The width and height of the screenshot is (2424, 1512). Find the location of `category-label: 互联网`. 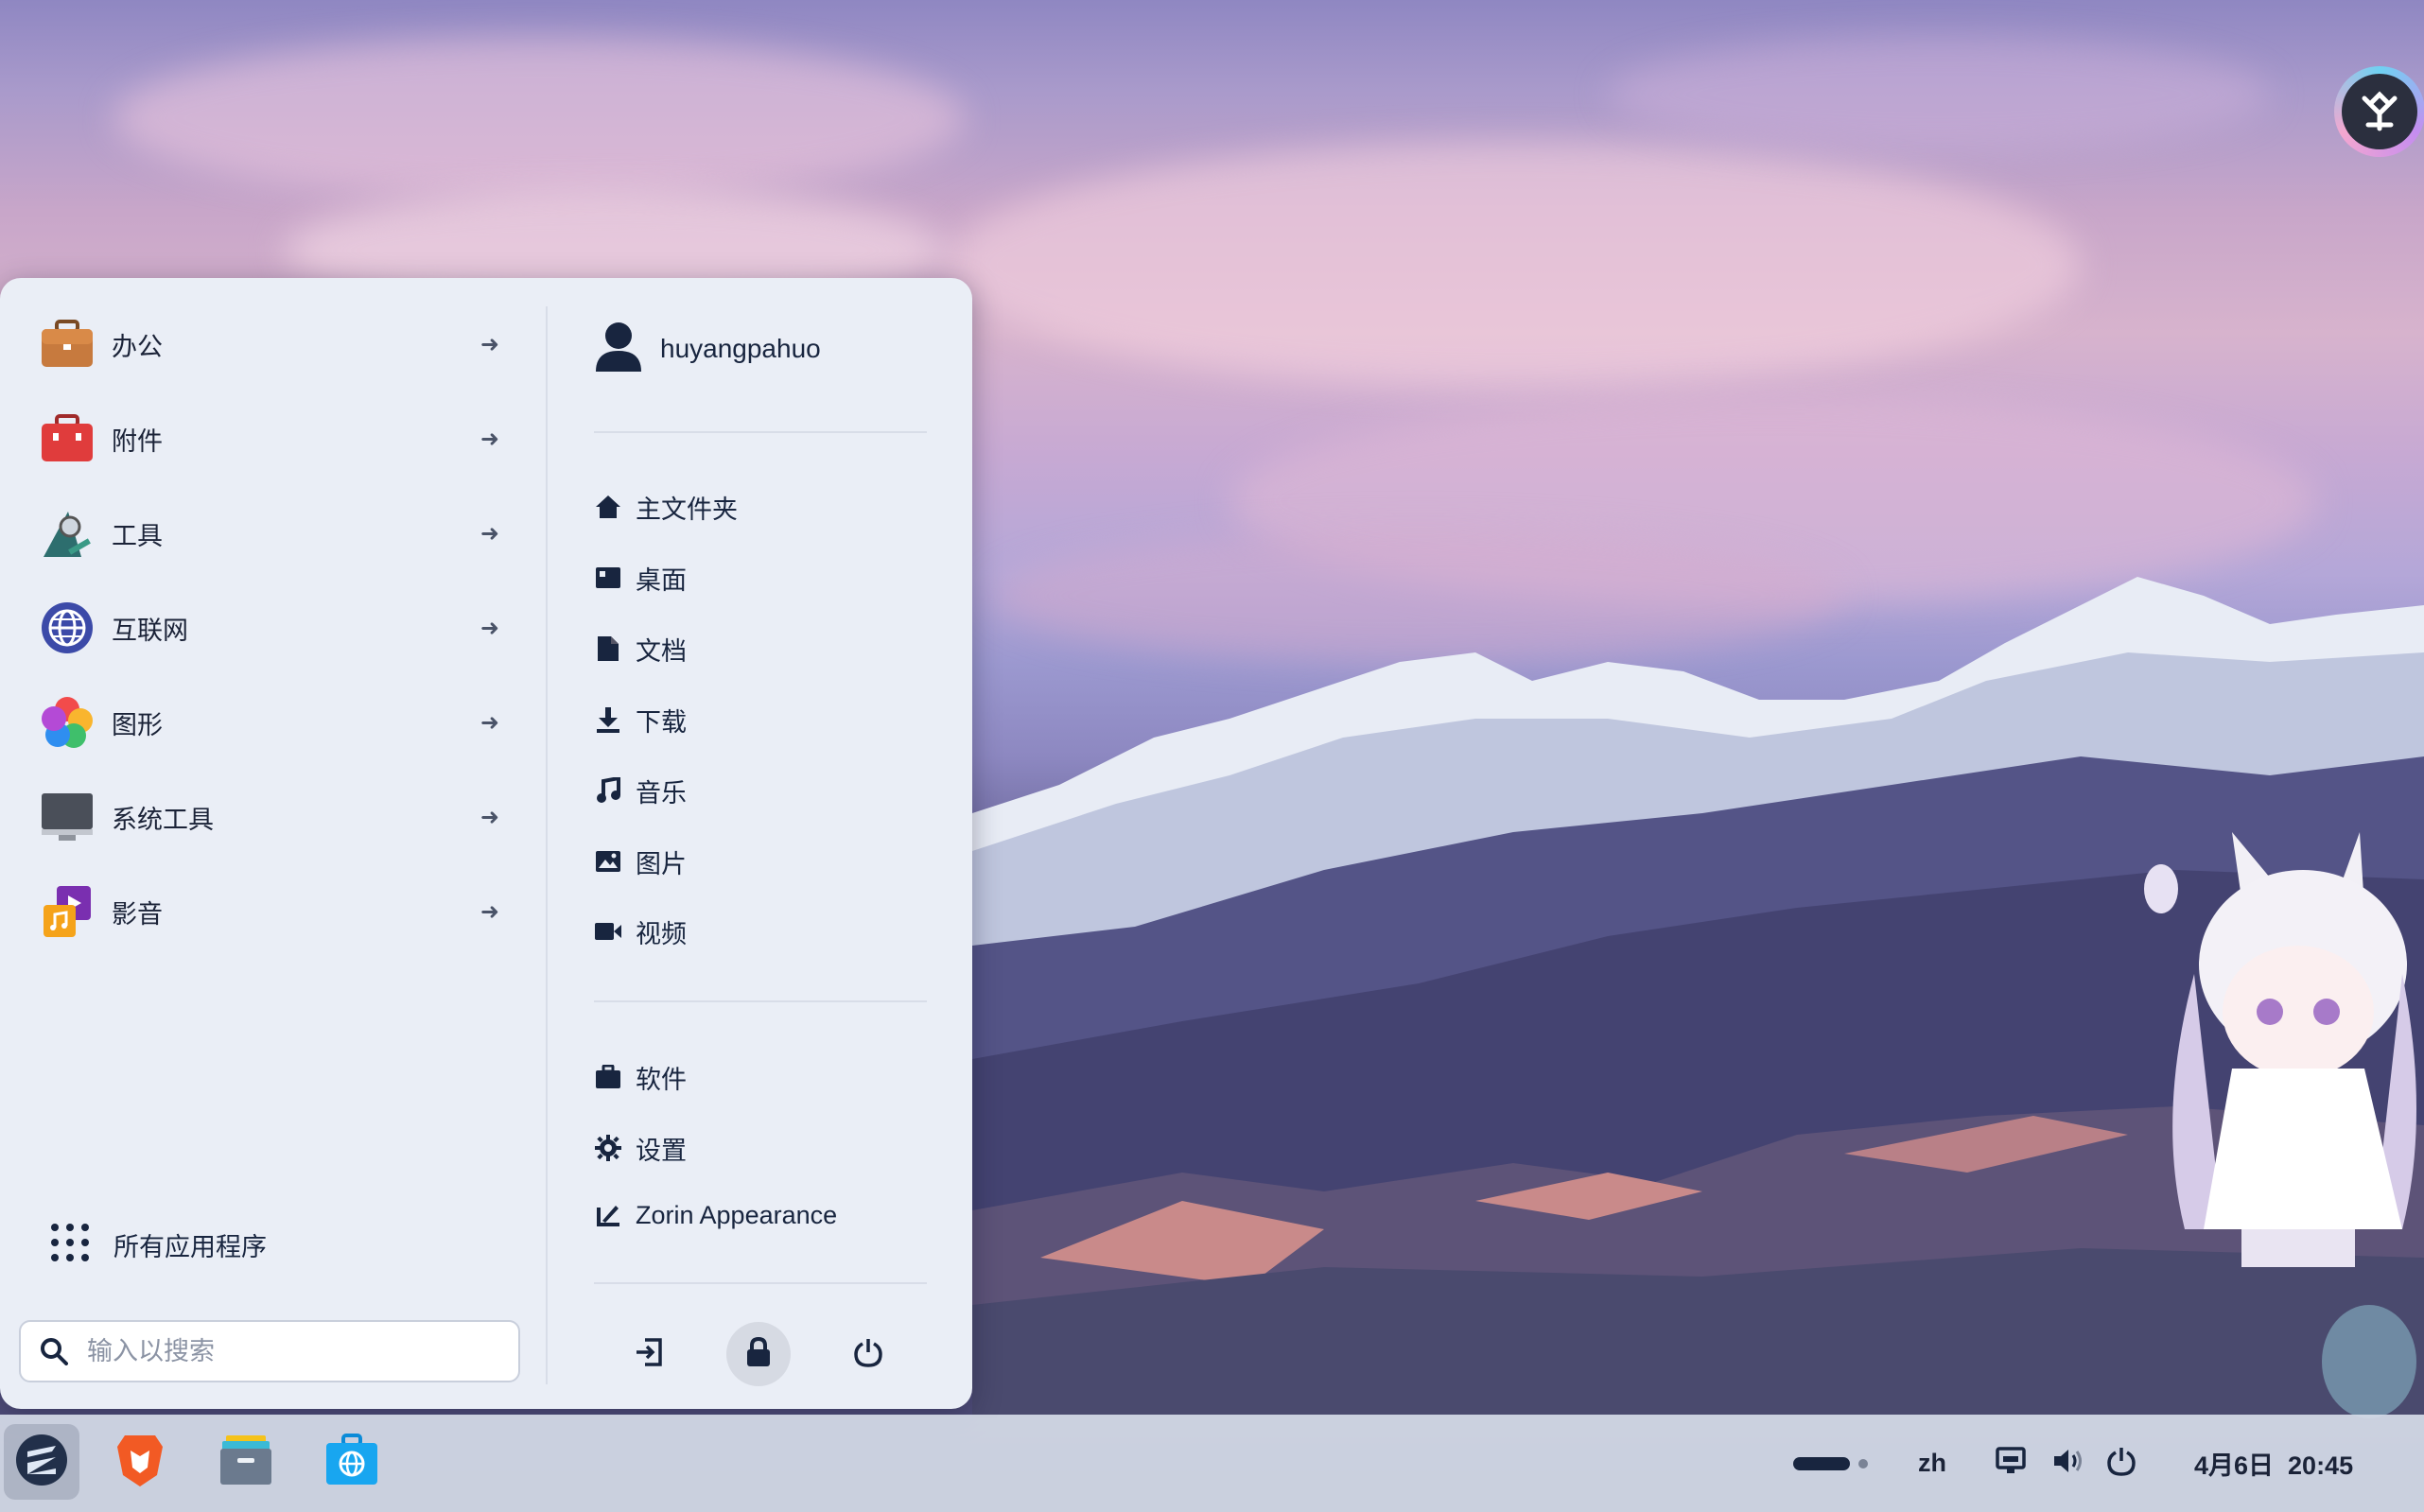

category-label: 互联网 is located at coordinates (150, 630).